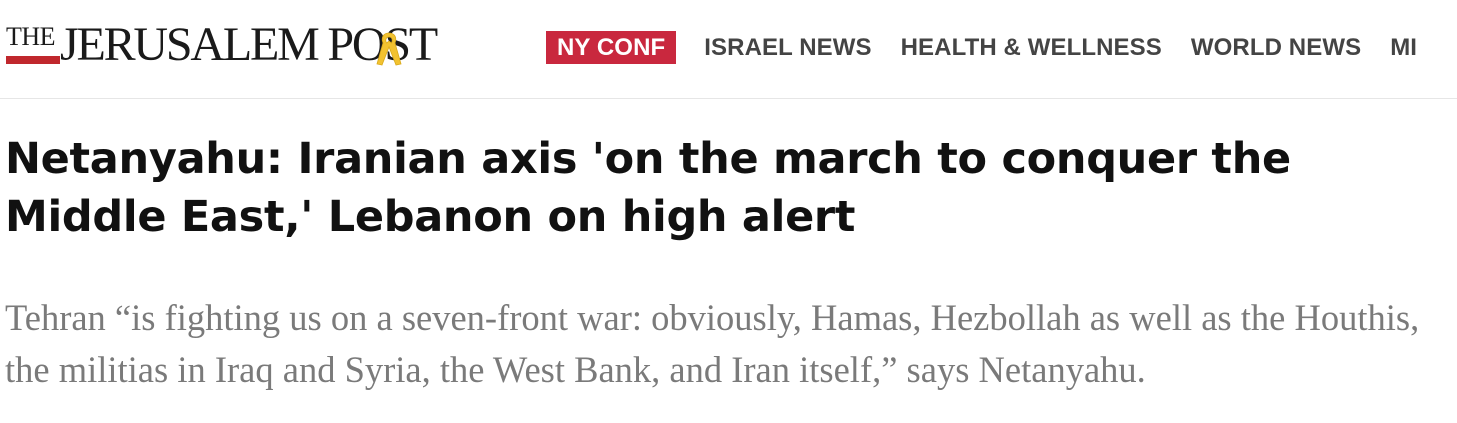 The width and height of the screenshot is (1457, 423). Describe the element at coordinates (1031, 47) in the screenshot. I see `nav-item-health-wellness: HEALTH & WELLNESS` at that location.